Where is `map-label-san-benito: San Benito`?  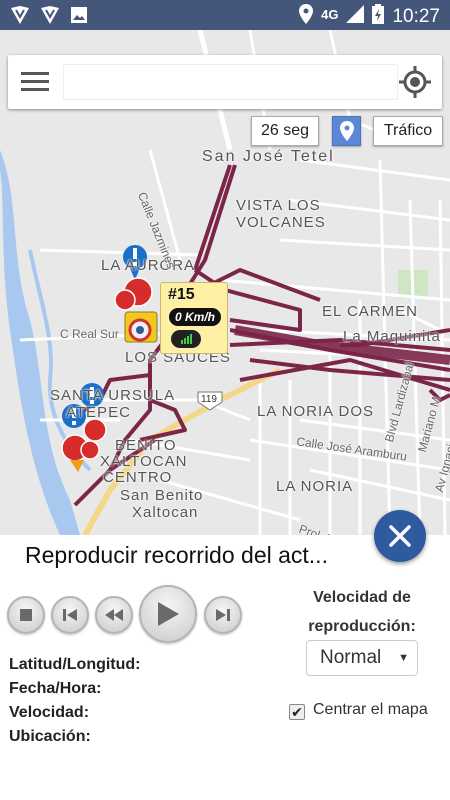
map-label-san-benito: San Benito is located at coordinates (162, 495).